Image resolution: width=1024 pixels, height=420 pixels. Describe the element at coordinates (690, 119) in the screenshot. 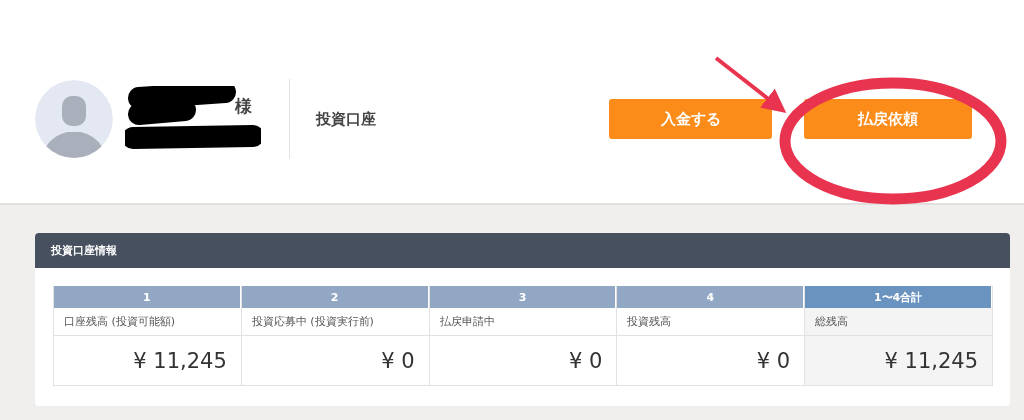

I see `deposit-button: 入金する` at that location.